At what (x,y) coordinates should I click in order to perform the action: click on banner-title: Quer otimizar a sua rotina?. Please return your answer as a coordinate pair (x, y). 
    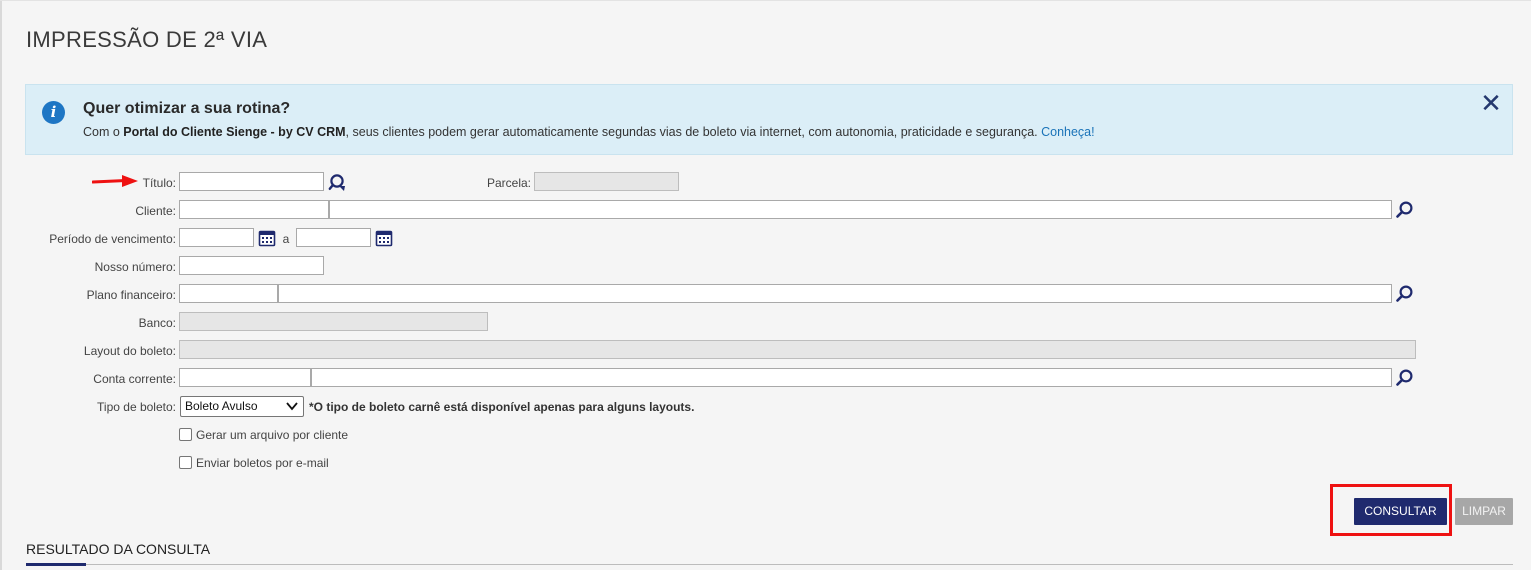
    Looking at the image, I should click on (187, 108).